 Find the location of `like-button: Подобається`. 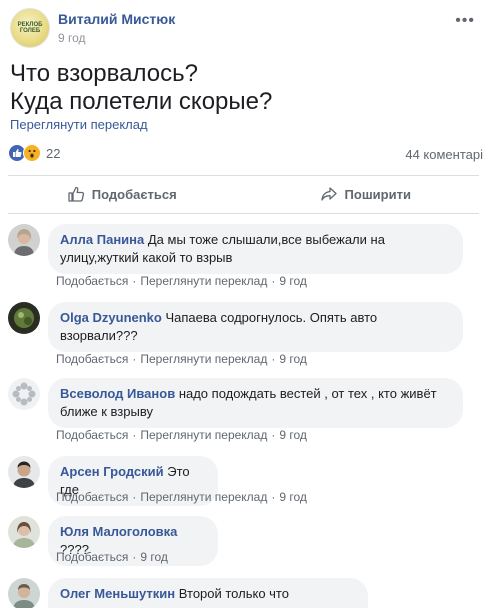

like-button: Подобається is located at coordinates (122, 194).